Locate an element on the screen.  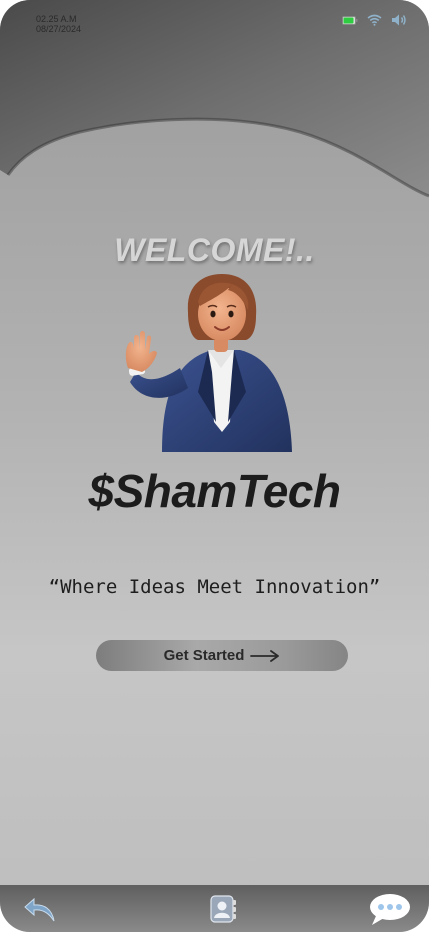
contact-book-icon is located at coordinates (223, 909).